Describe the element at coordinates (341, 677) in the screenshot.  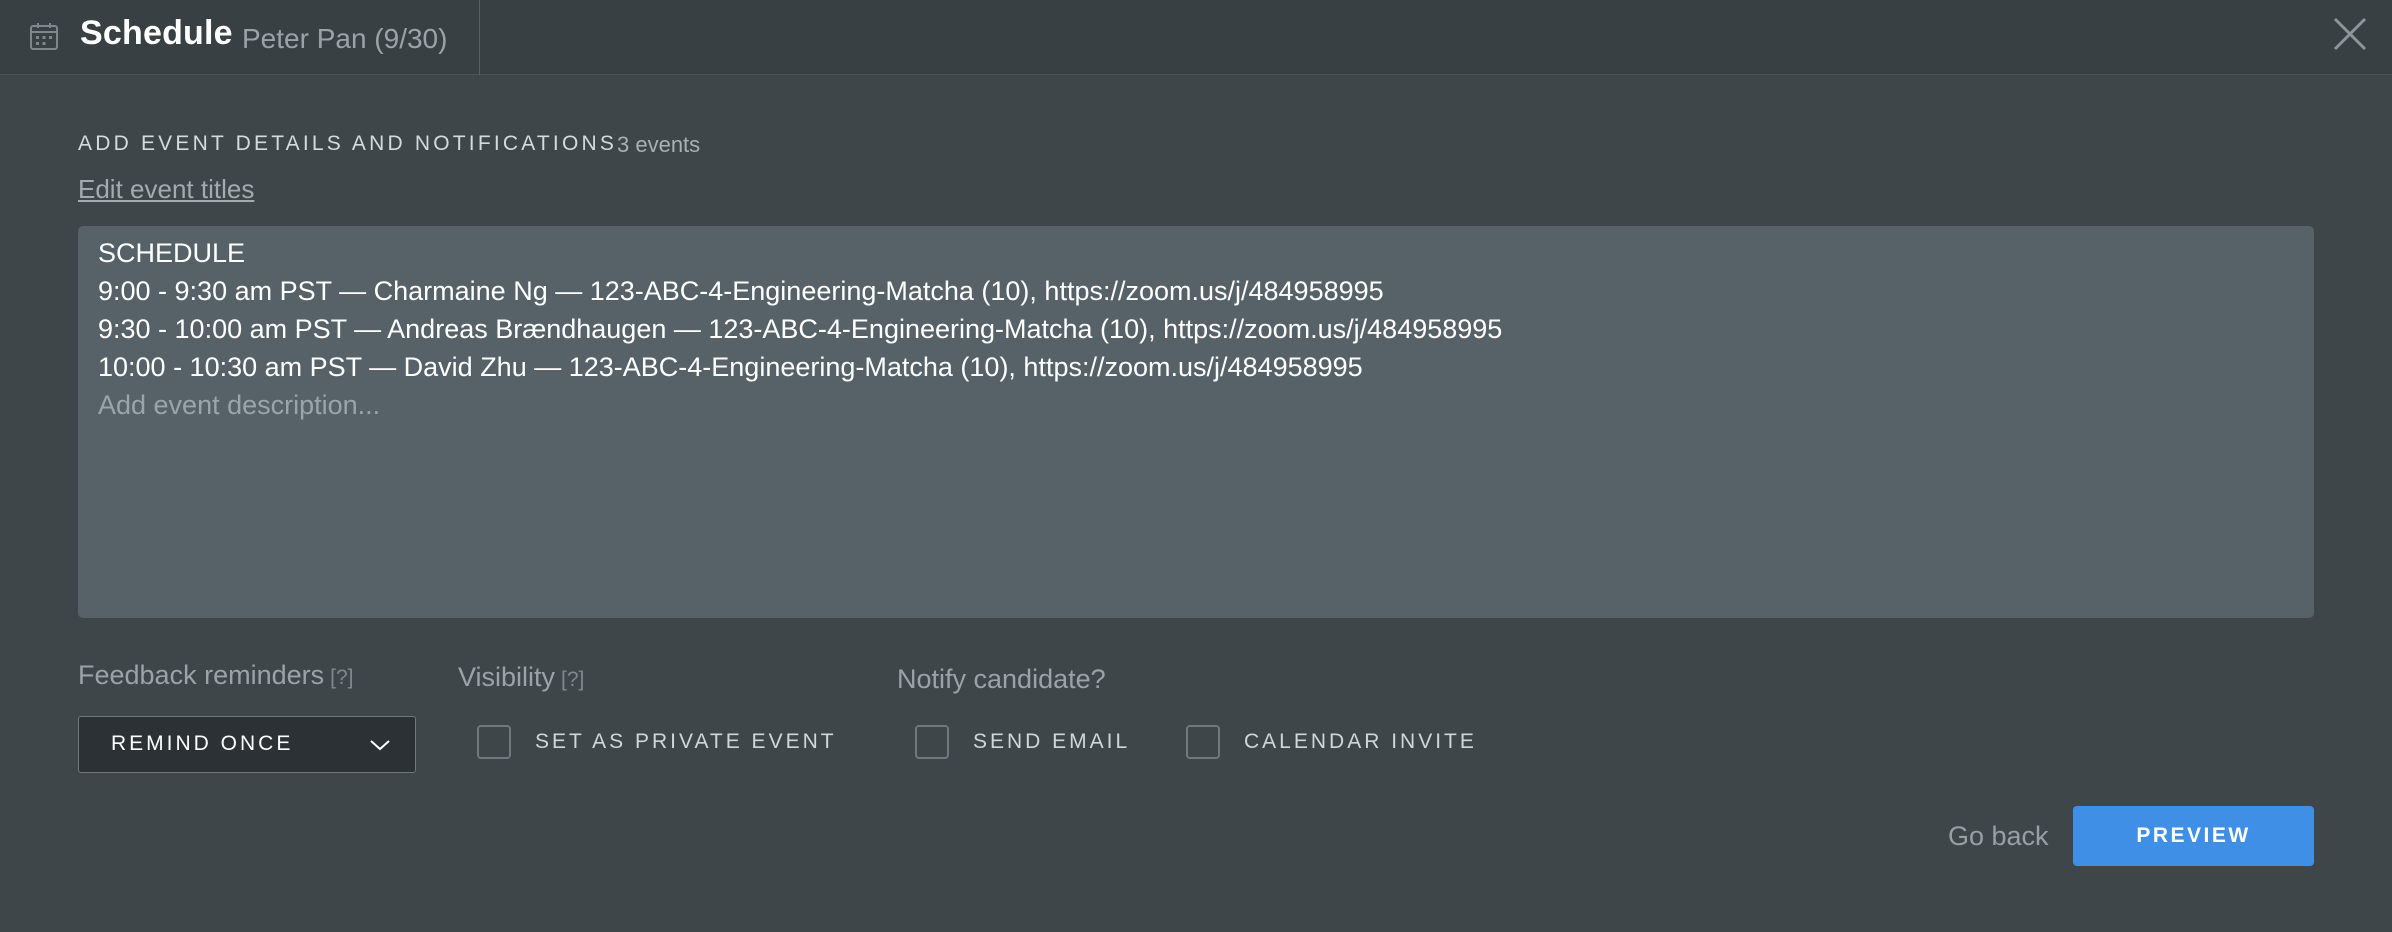
I see `feedback-help-link: [?]` at that location.